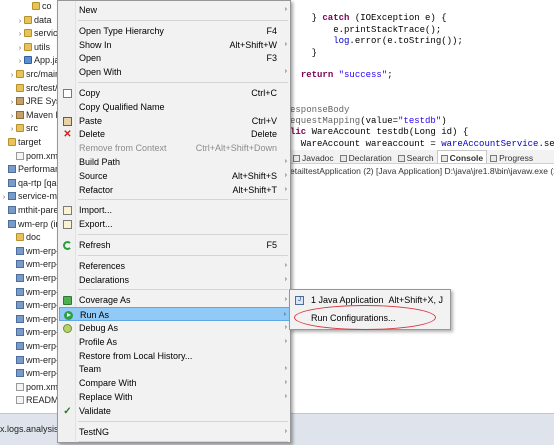 The width and height of the screenshot is (554, 445). What do you see at coordinates (30, 169) in the screenshot?
I see `tree-item-performancetes: PerformanceTes` at bounding box center [30, 169].